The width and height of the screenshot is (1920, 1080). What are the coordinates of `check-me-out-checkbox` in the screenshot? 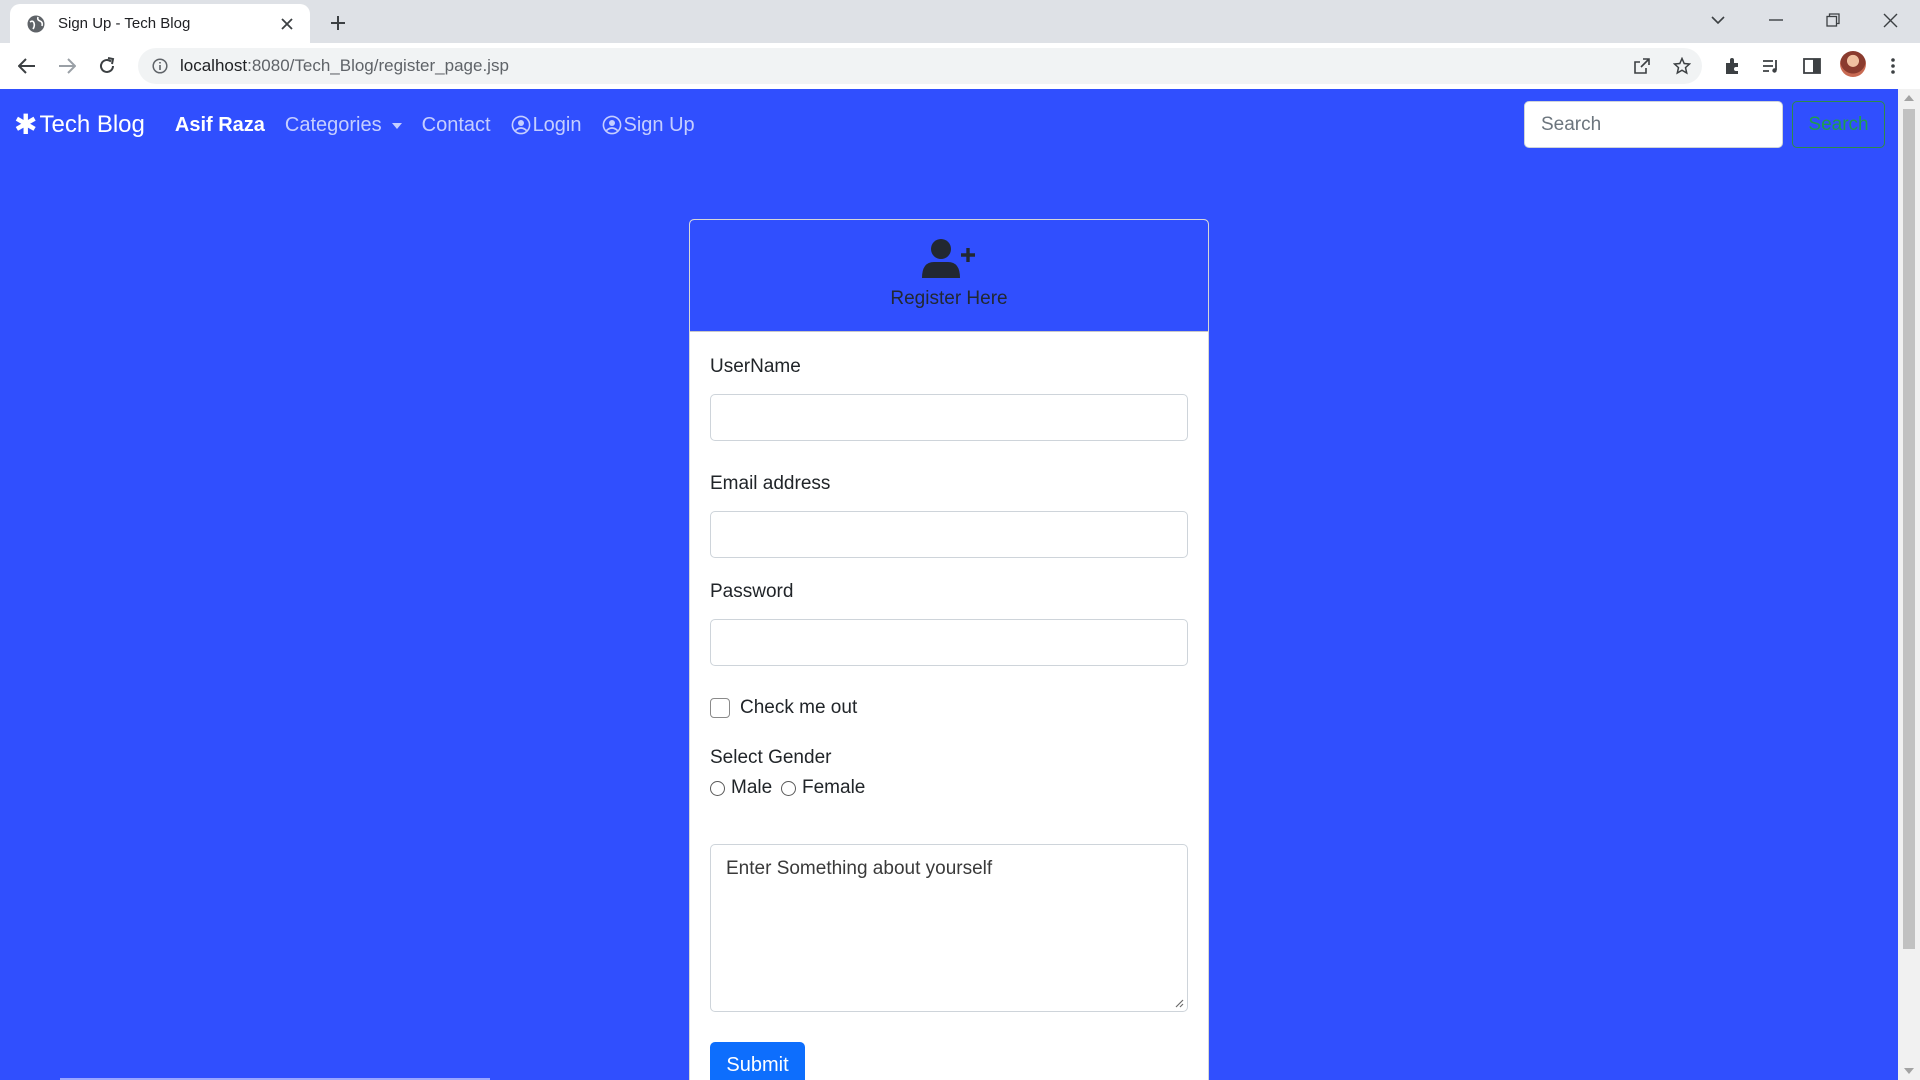 It's located at (720, 708).